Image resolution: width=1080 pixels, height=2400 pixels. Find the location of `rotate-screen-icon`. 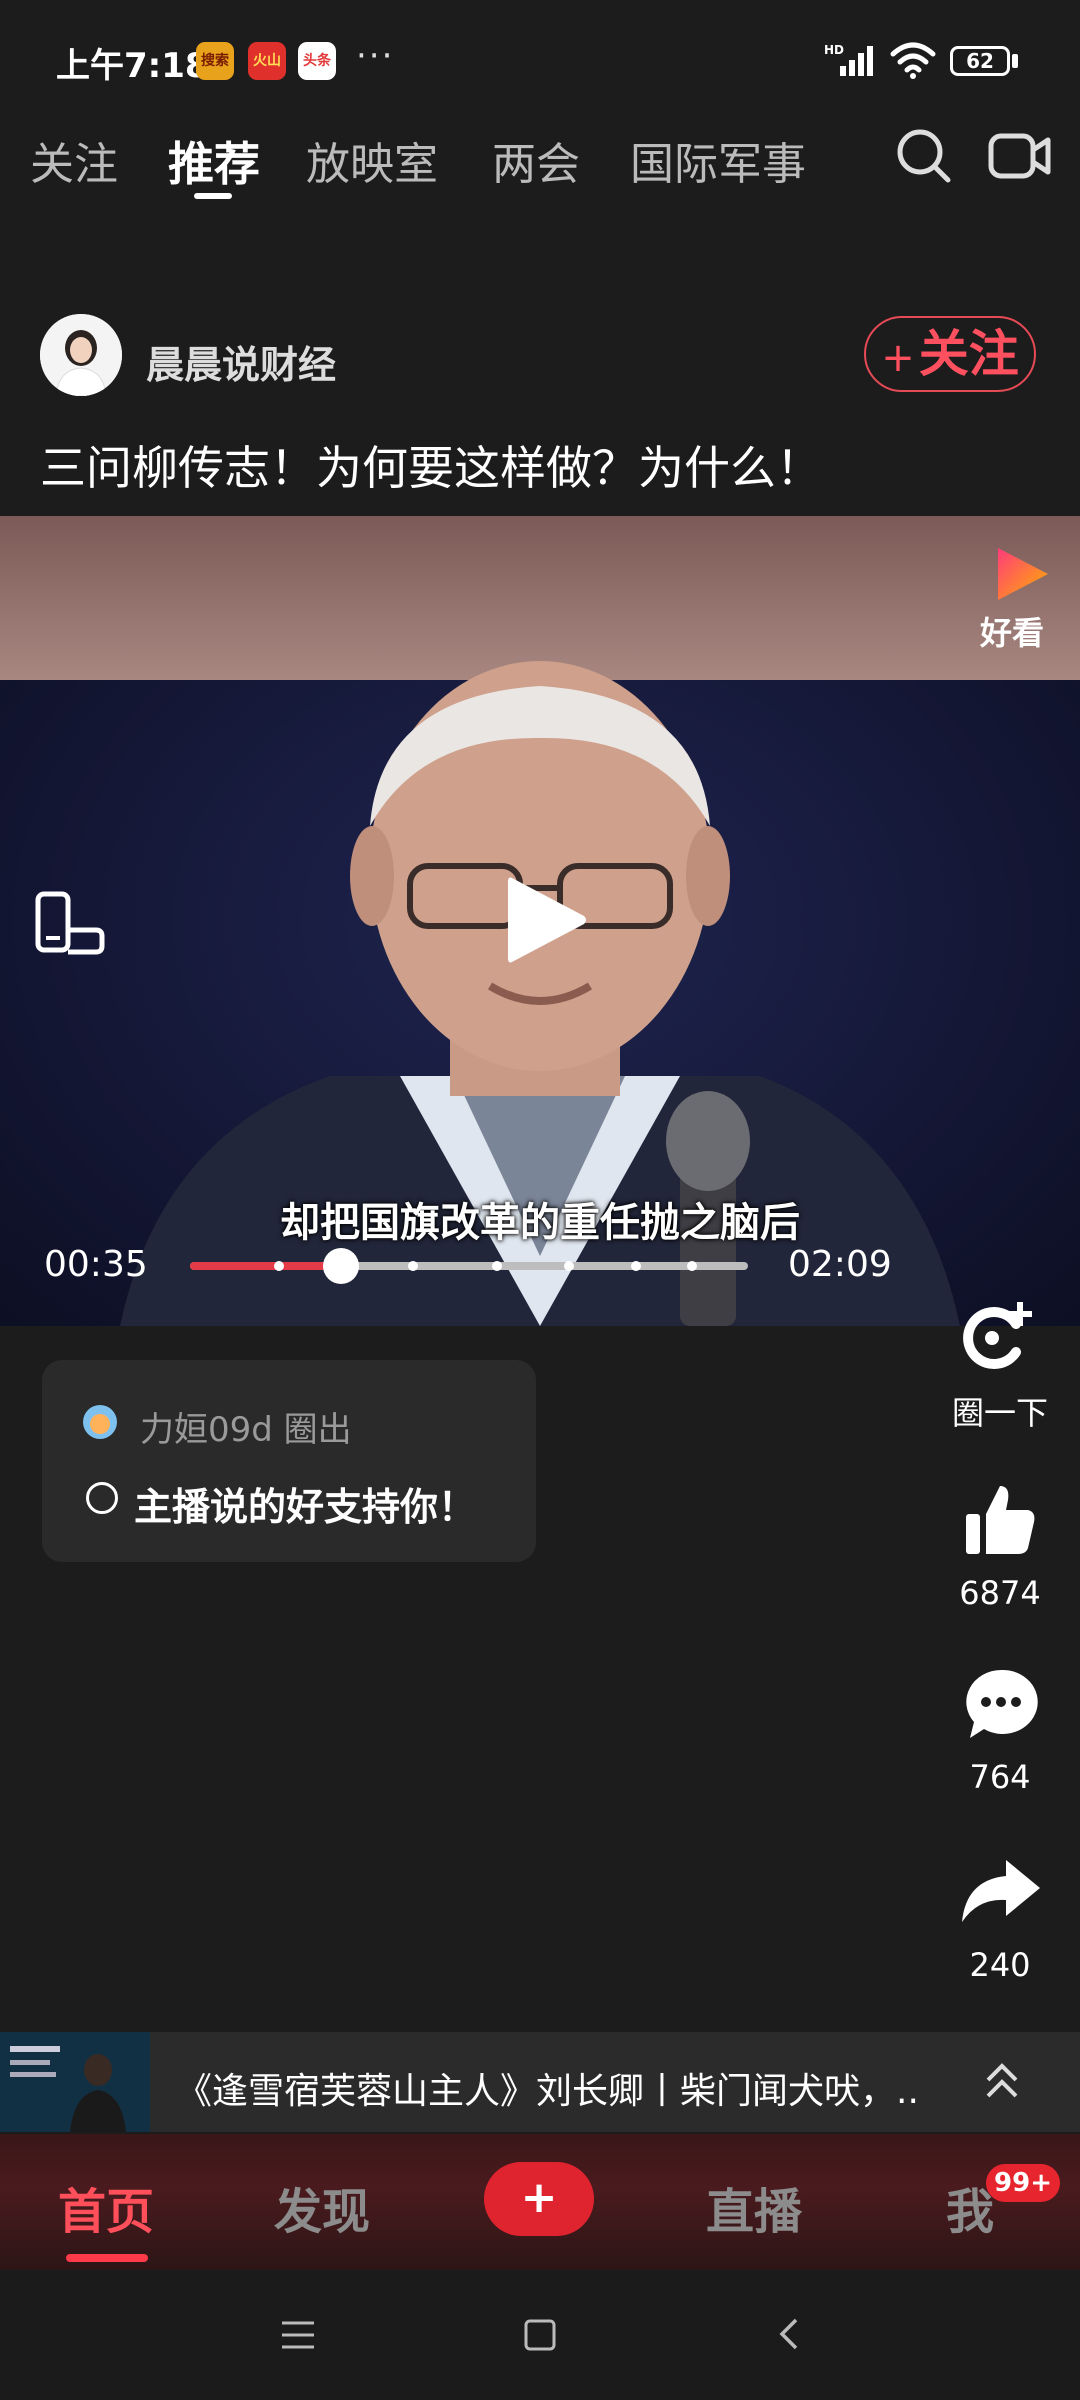

rotate-screen-icon is located at coordinates (70, 923).